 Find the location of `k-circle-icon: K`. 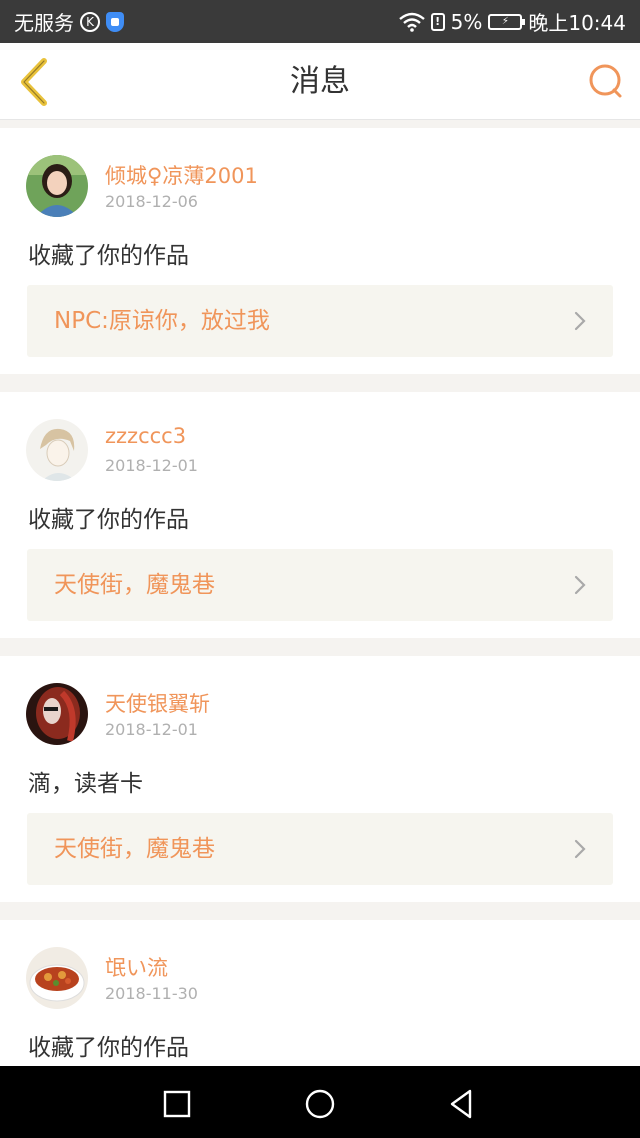

k-circle-icon: K is located at coordinates (90, 21).